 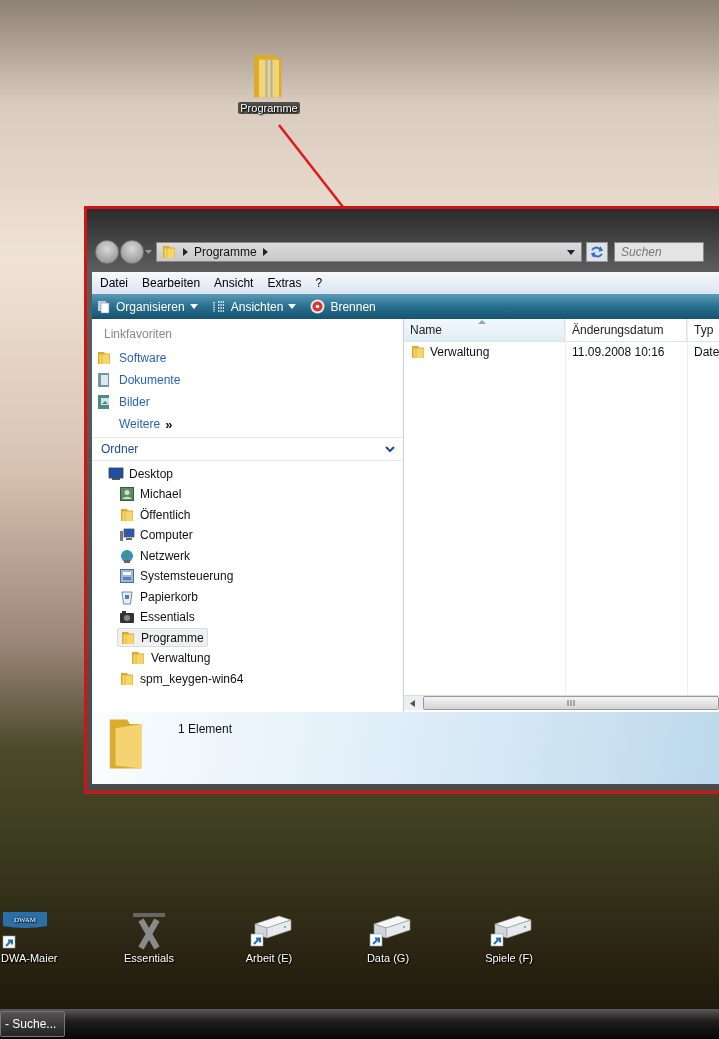 What do you see at coordinates (182, 678) in the screenshot?
I see `tree-item: spm_keygen-win64` at bounding box center [182, 678].